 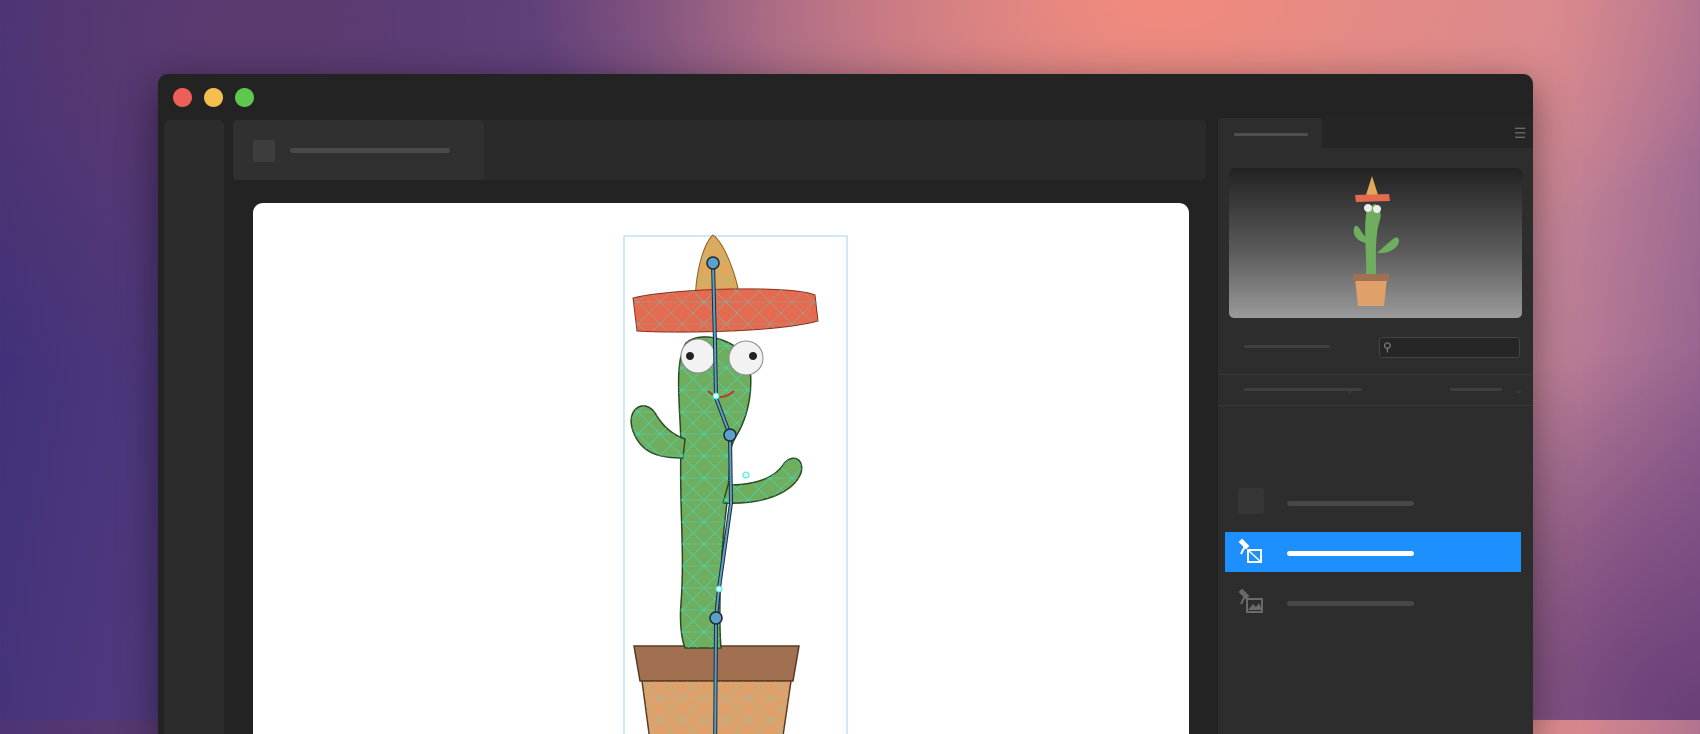 I want to click on search-field: ⚲, so click(x=1449, y=347).